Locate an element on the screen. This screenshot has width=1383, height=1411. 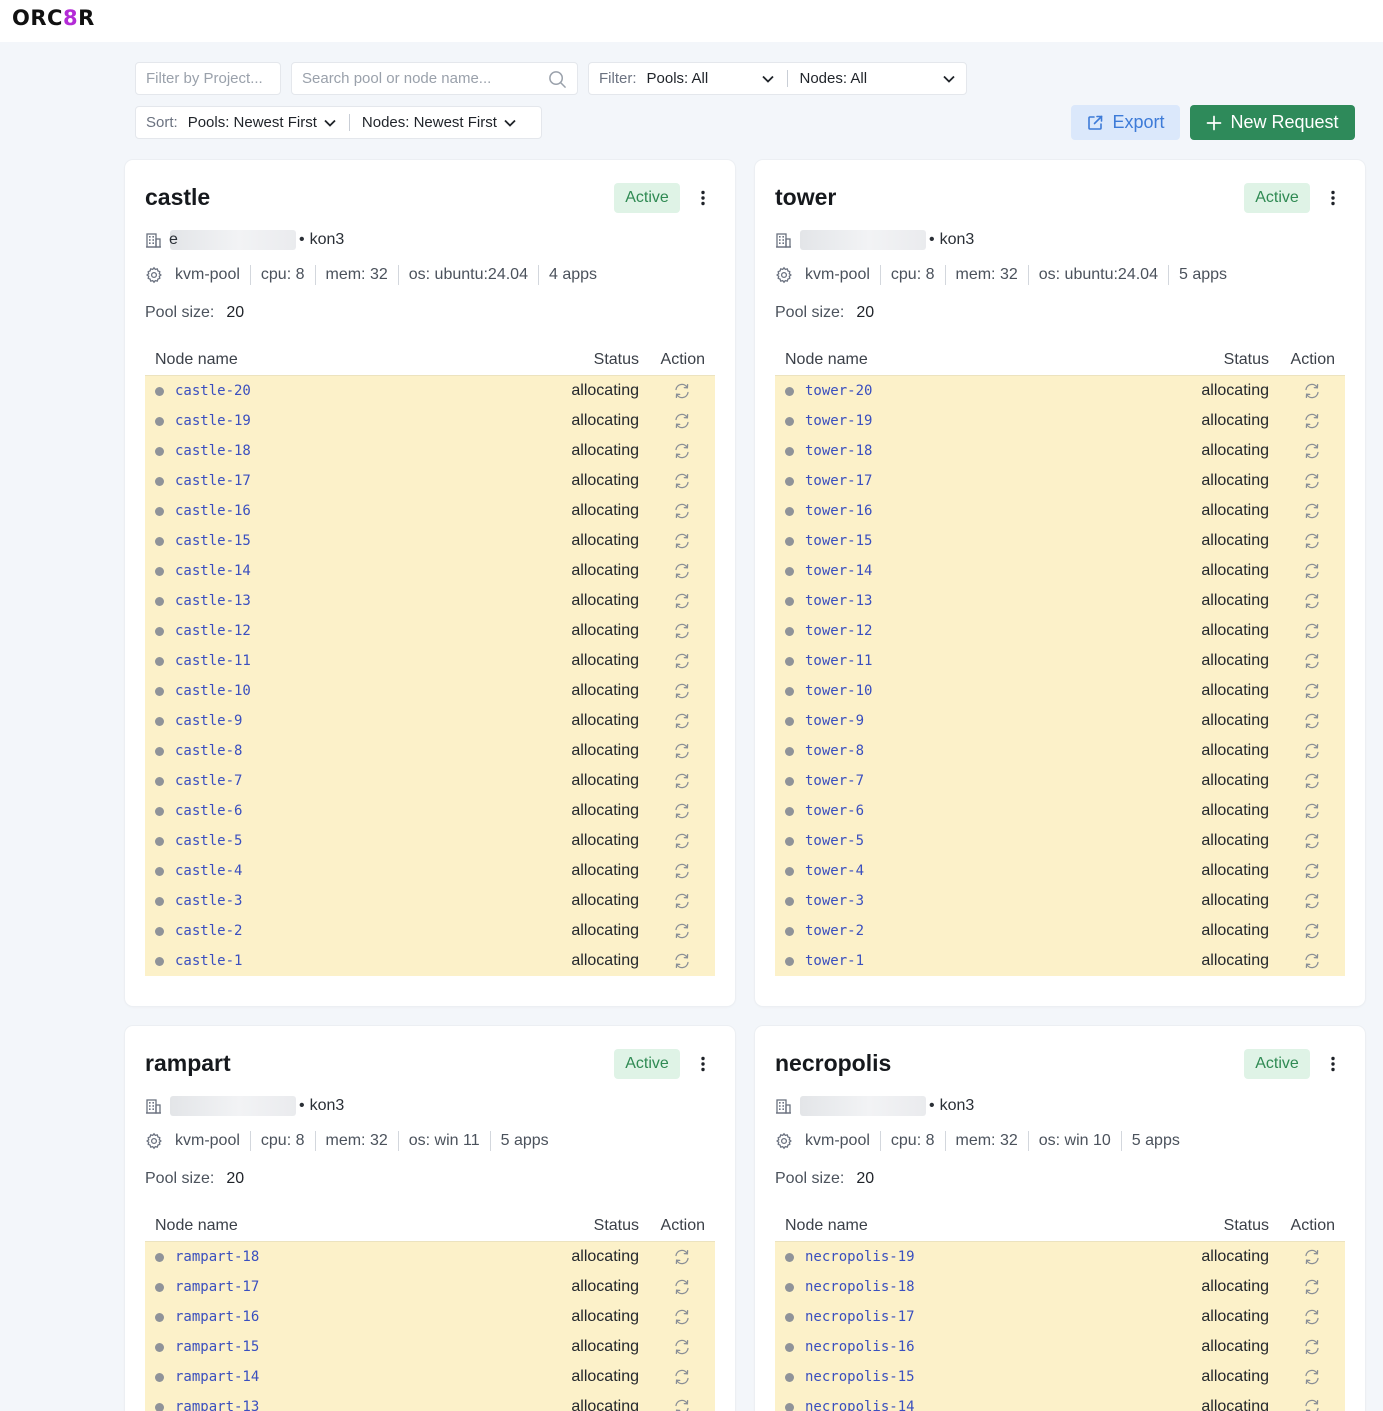
node-name-link: castle-12 is located at coordinates (213, 631).